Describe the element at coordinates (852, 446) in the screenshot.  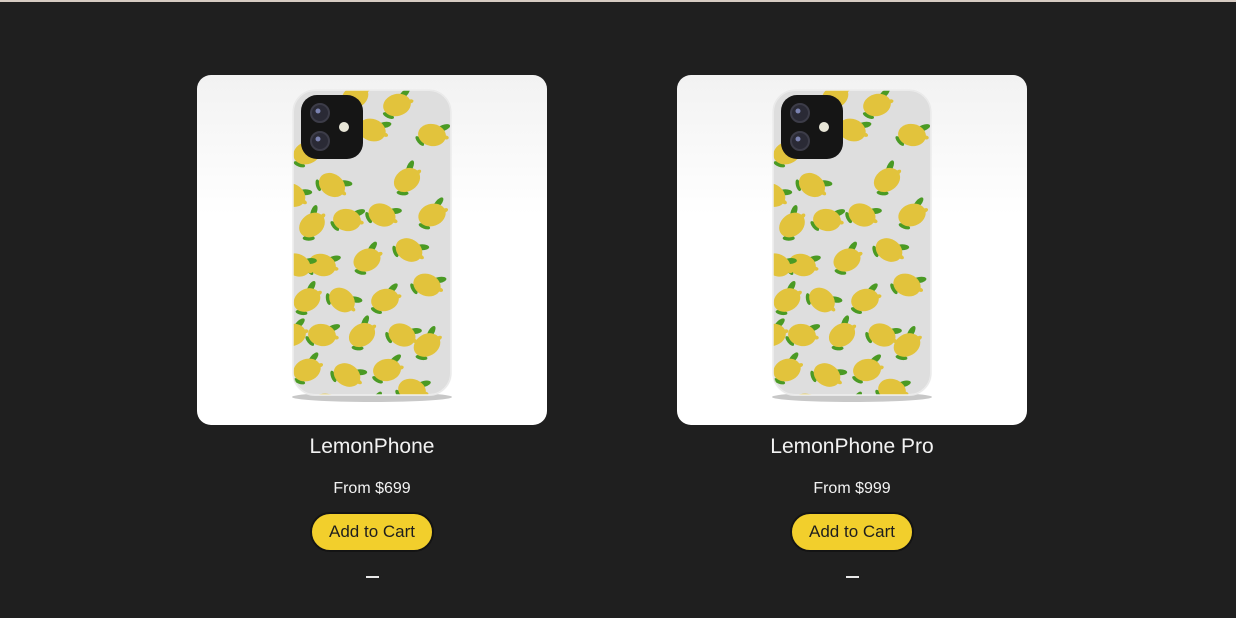
I see `product-name: LemonPhone Pro` at that location.